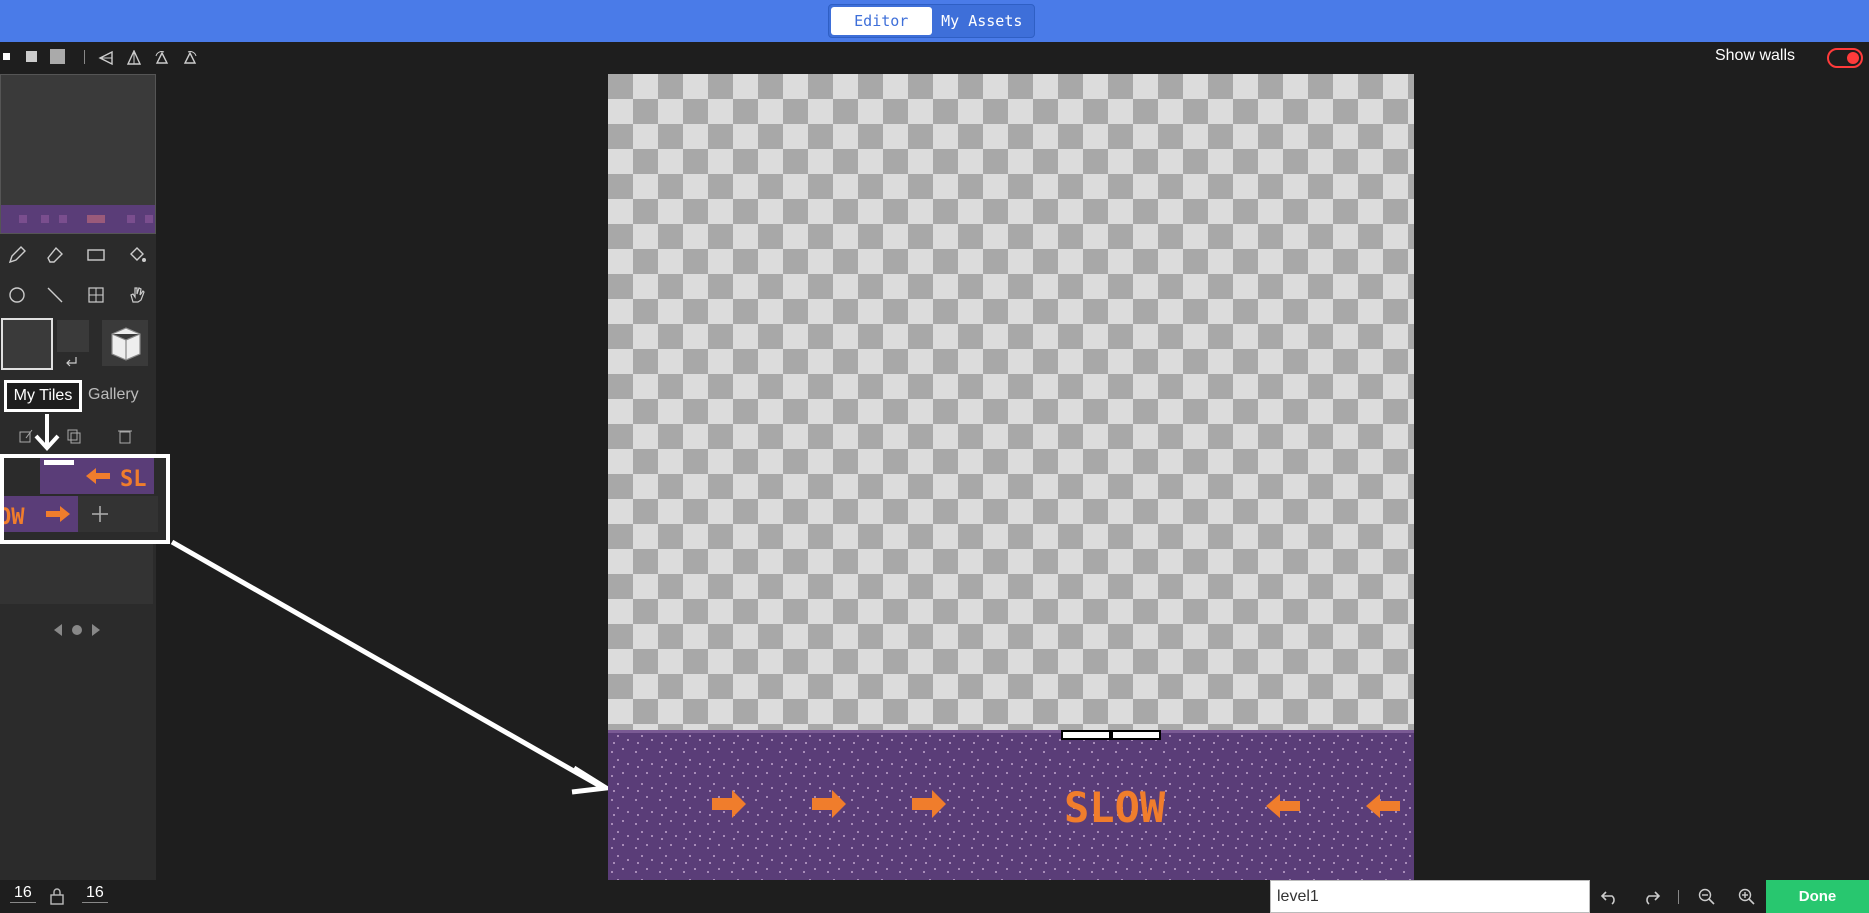 This screenshot has width=1869, height=913. What do you see at coordinates (134, 58) in the screenshot?
I see `flip-vertical-icon` at bounding box center [134, 58].